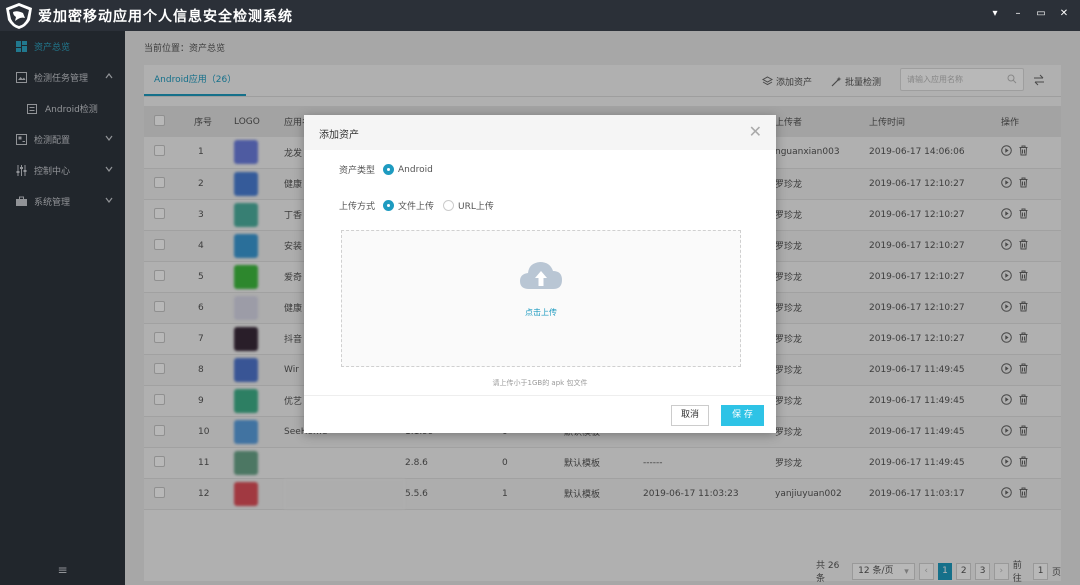 The image size is (1080, 585). What do you see at coordinates (476, 207) in the screenshot?
I see `upload-url-label: URL上传` at bounding box center [476, 207].